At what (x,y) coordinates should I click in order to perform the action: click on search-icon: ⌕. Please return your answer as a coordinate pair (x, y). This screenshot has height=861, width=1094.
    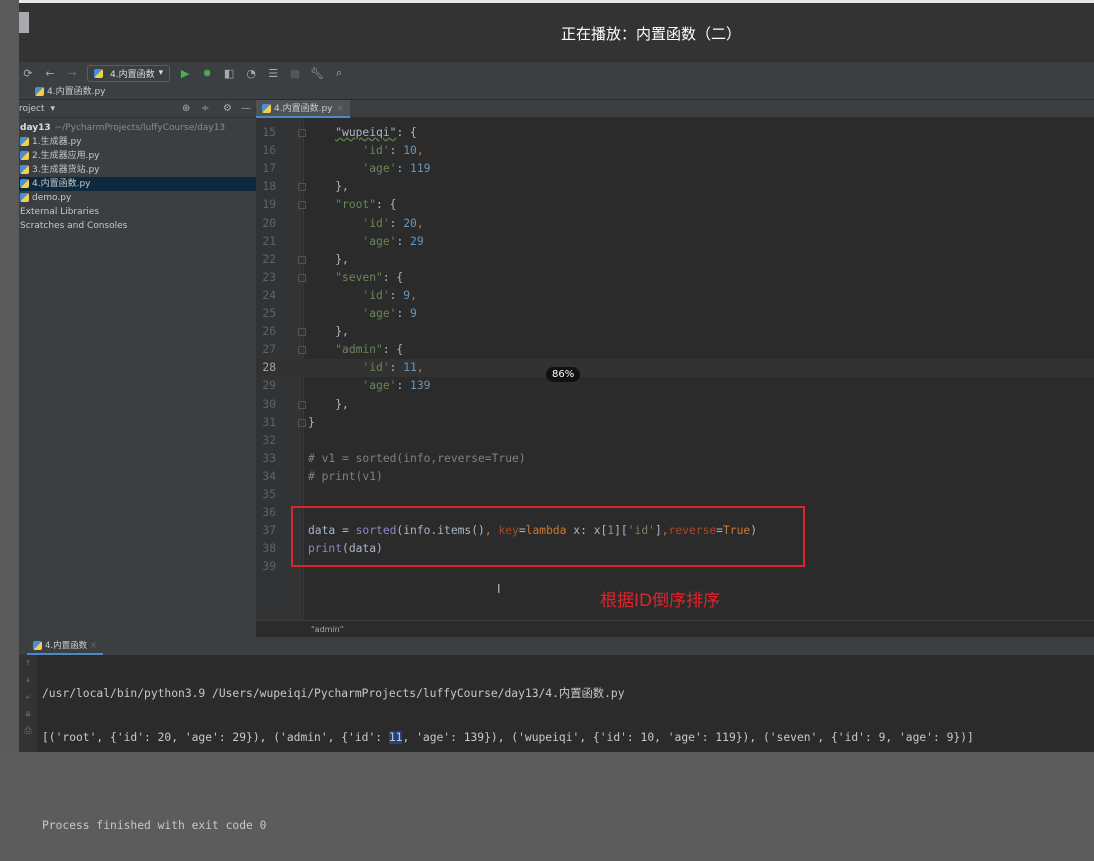
    Looking at the image, I should click on (339, 73).